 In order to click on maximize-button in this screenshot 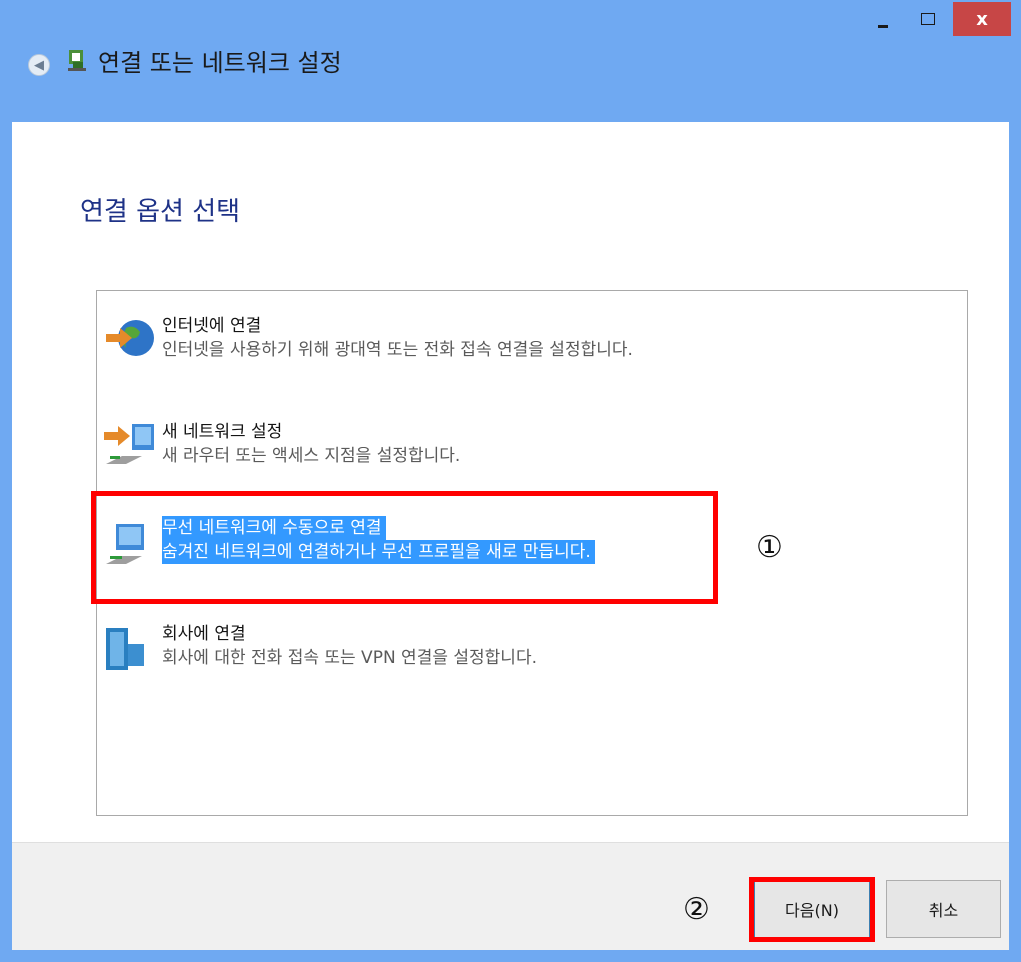, I will do `click(928, 19)`.